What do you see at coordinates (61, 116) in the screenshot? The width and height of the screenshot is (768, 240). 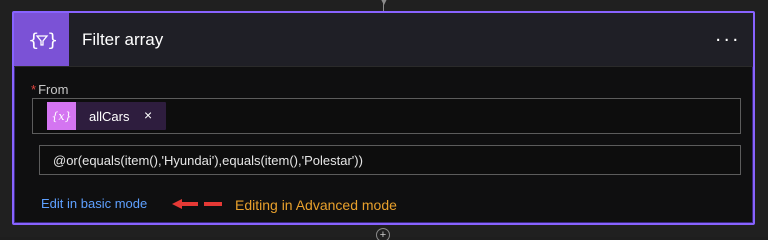 I see `variable-icon: {x}` at bounding box center [61, 116].